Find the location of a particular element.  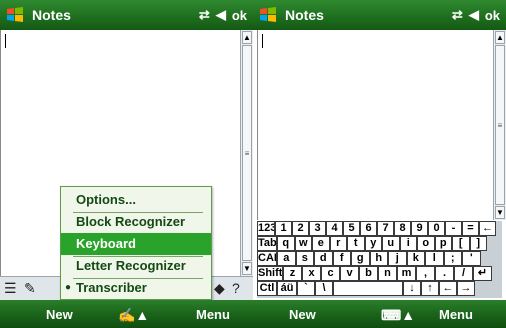

keyboard-key: z is located at coordinates (292, 273).